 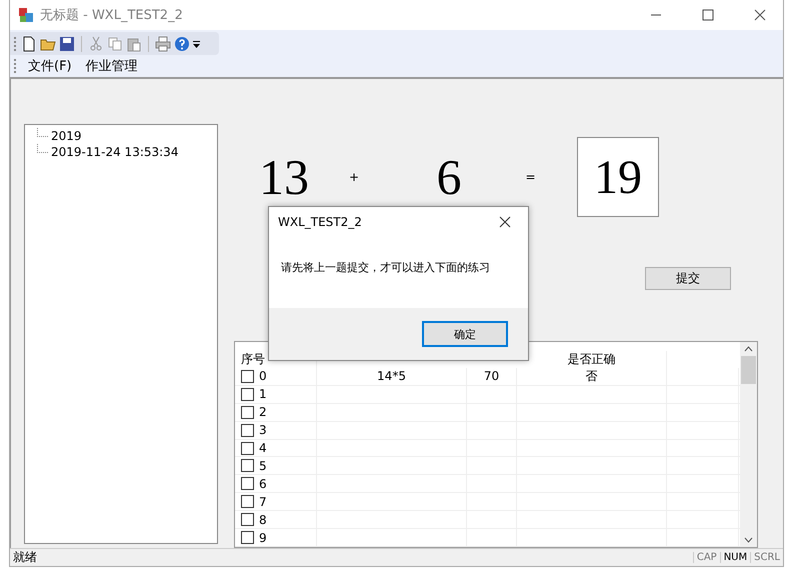 What do you see at coordinates (748, 370) in the screenshot?
I see `scrollbar-thumb` at bounding box center [748, 370].